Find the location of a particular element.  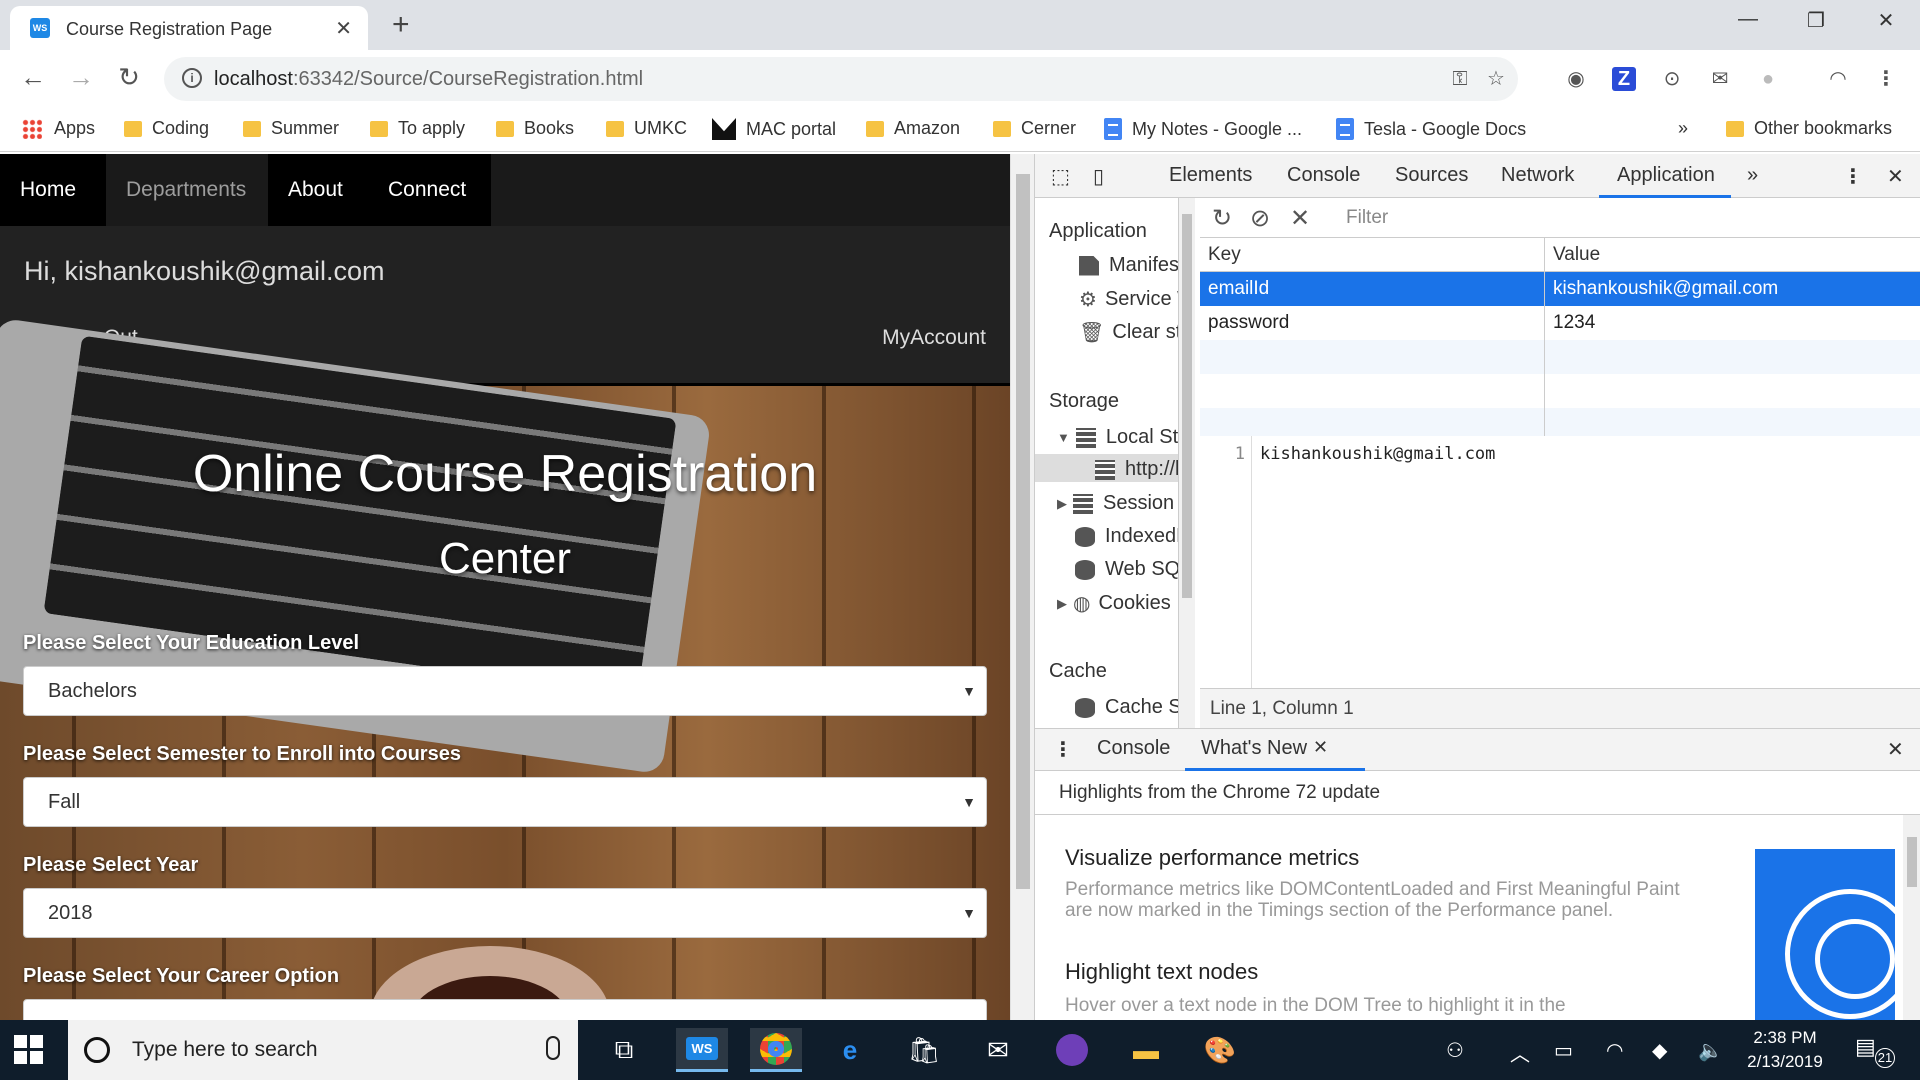

inspect-element-icon: ⬚ is located at coordinates (1060, 176).